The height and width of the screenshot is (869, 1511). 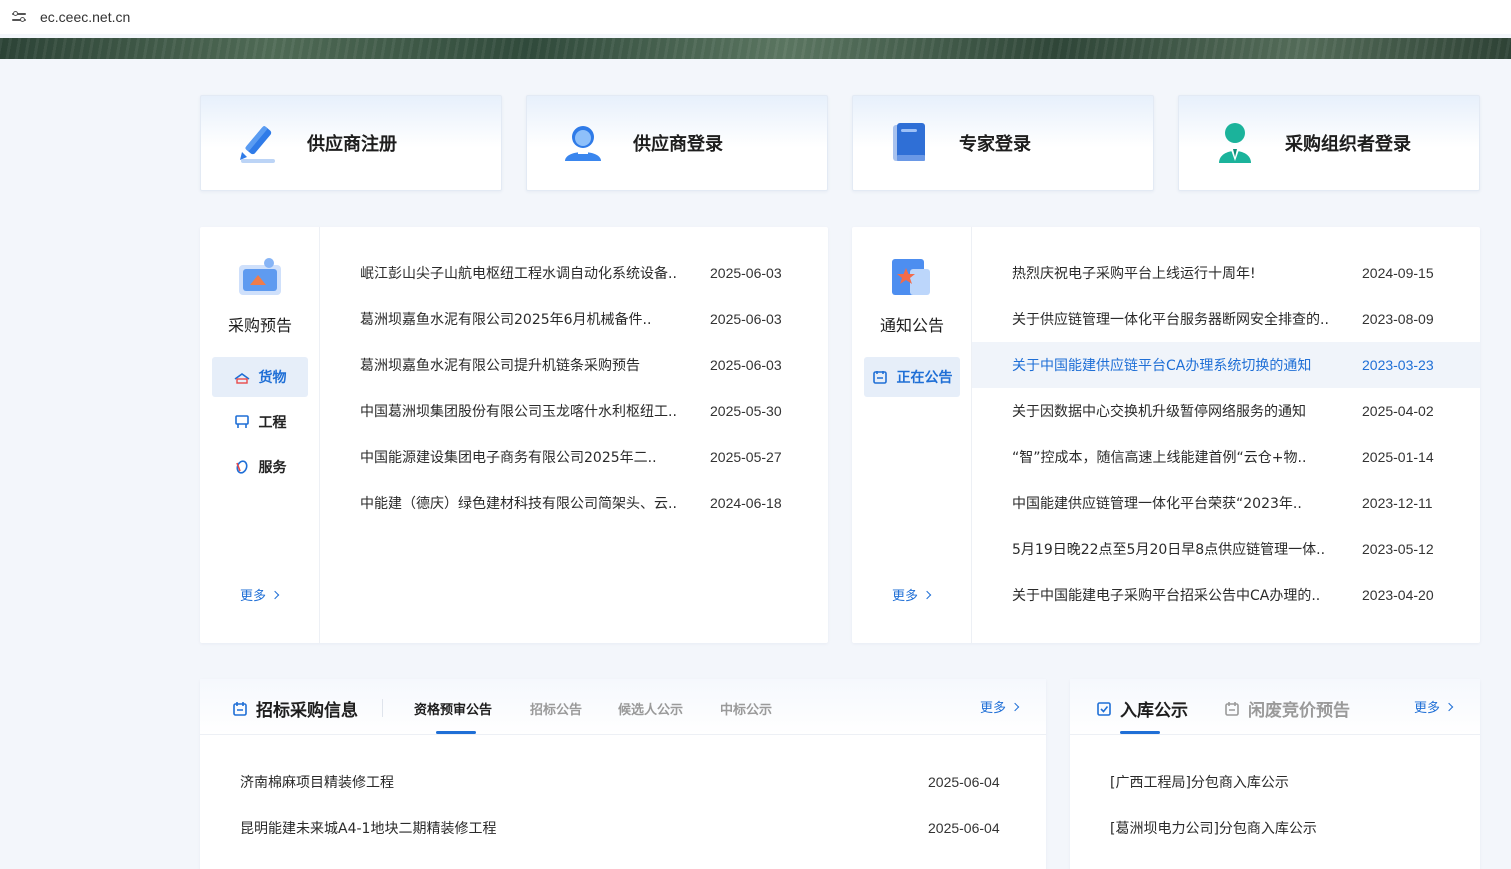 I want to click on category-engineering: 工程, so click(x=260, y=422).